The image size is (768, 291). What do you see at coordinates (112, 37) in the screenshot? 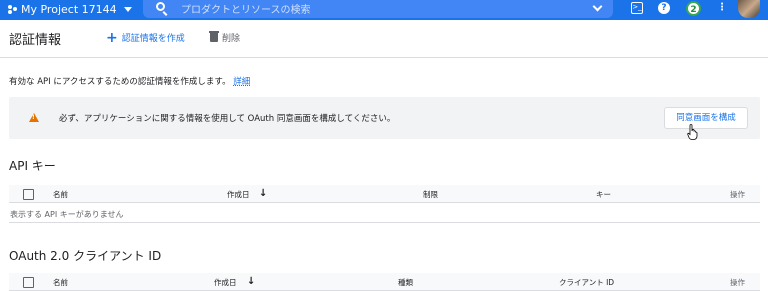
I see `plus-icon: +` at bounding box center [112, 37].